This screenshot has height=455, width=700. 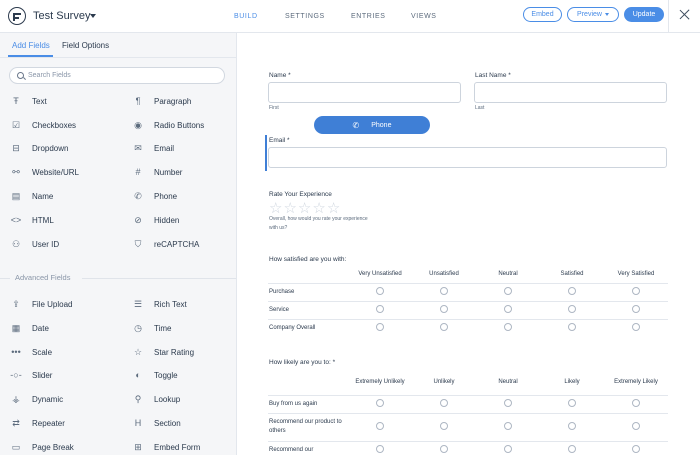 What do you see at coordinates (48, 399) in the screenshot?
I see `field-label: Dynamic` at bounding box center [48, 399].